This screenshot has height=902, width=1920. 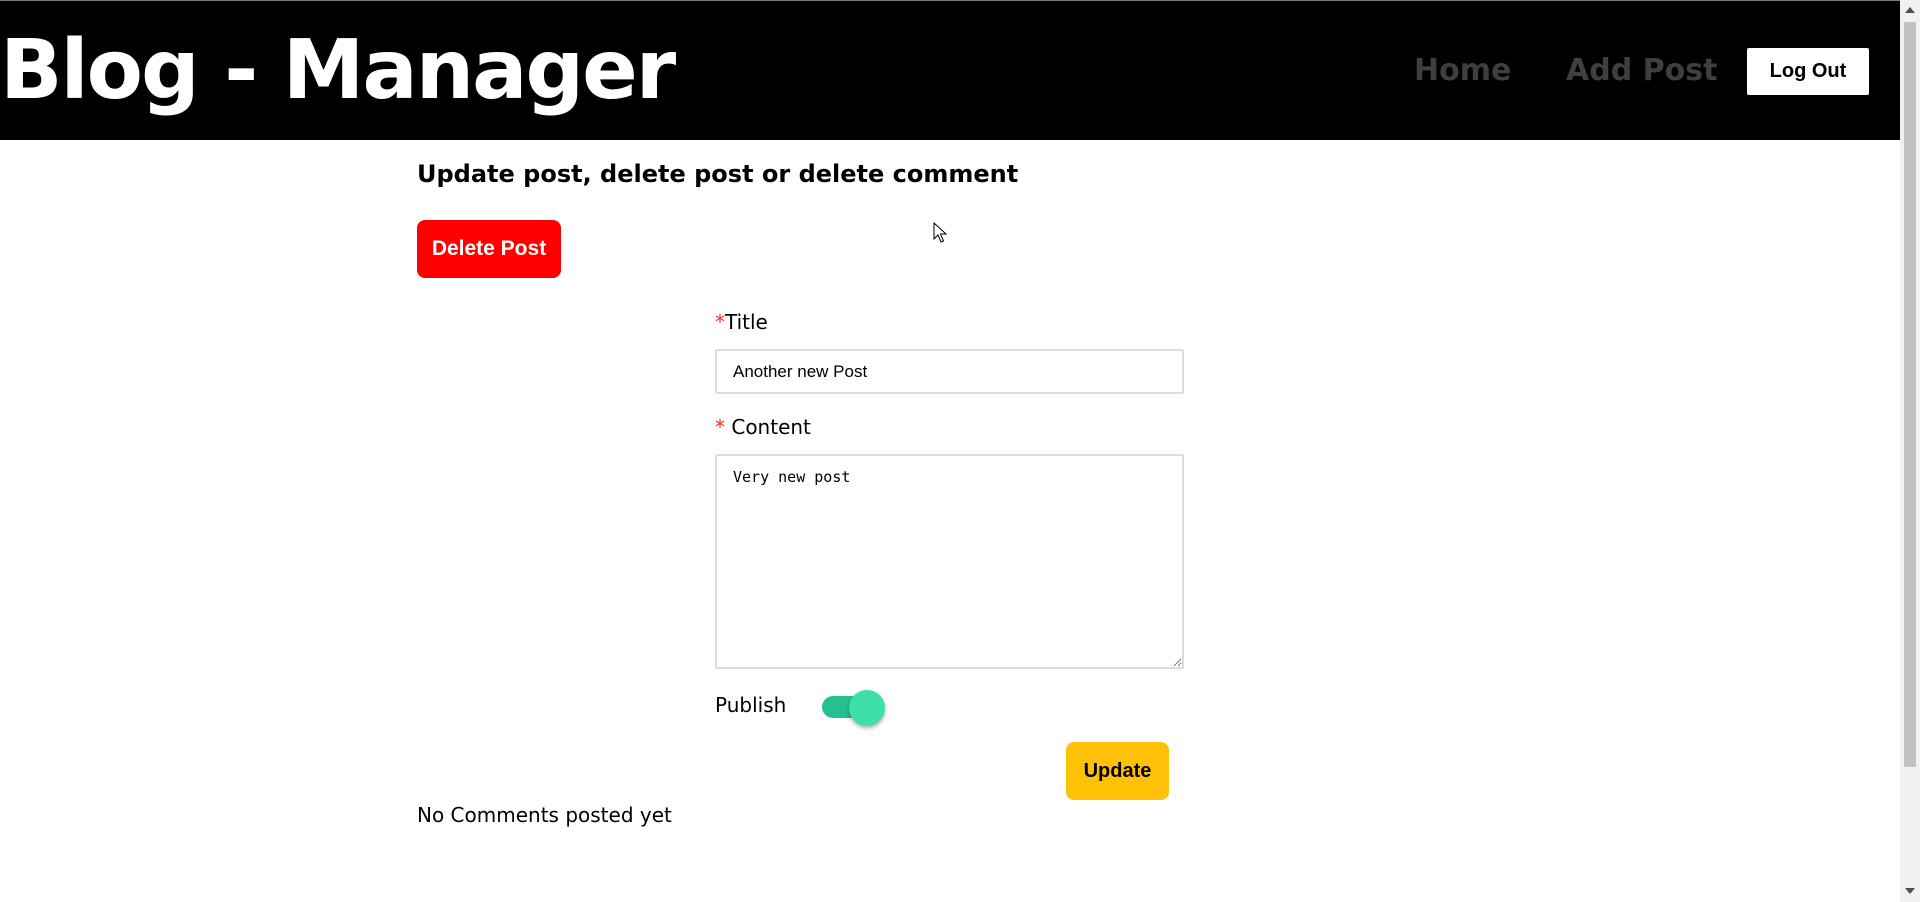 I want to click on scroll-up-arrow-icon, so click(x=1910, y=10).